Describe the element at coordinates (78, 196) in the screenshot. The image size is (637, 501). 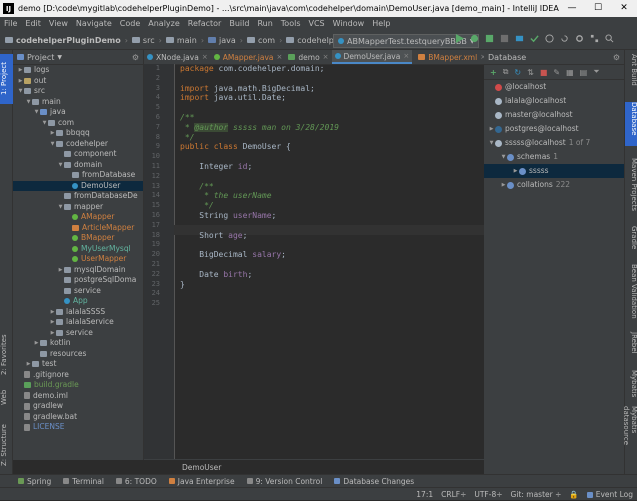
I see `tree-item: fromDatabaseDe` at that location.